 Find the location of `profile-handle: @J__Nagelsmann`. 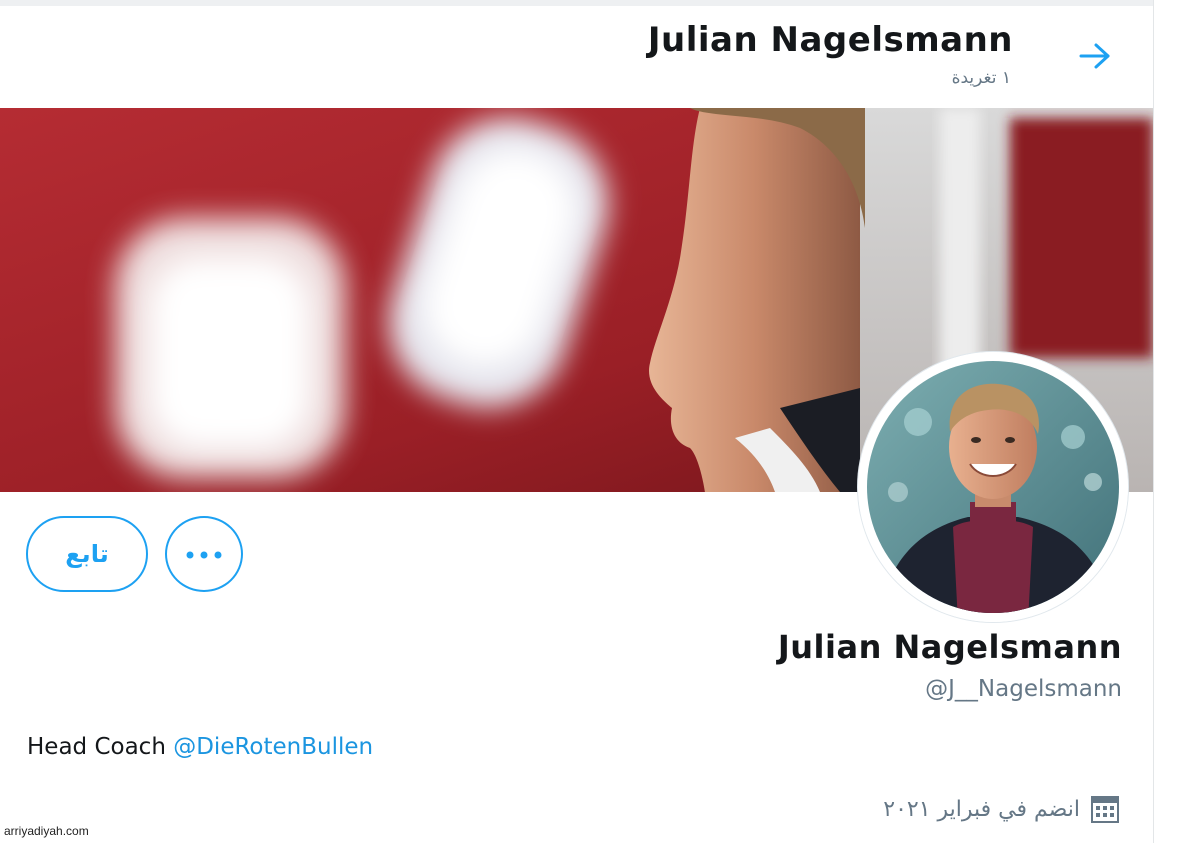

profile-handle: @J__Nagelsmann is located at coordinates (1023, 689).